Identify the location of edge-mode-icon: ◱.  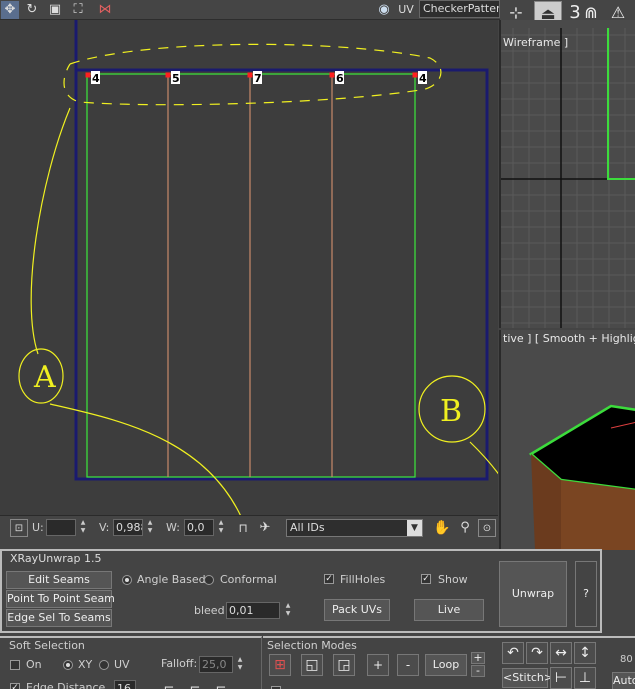
(312, 665).